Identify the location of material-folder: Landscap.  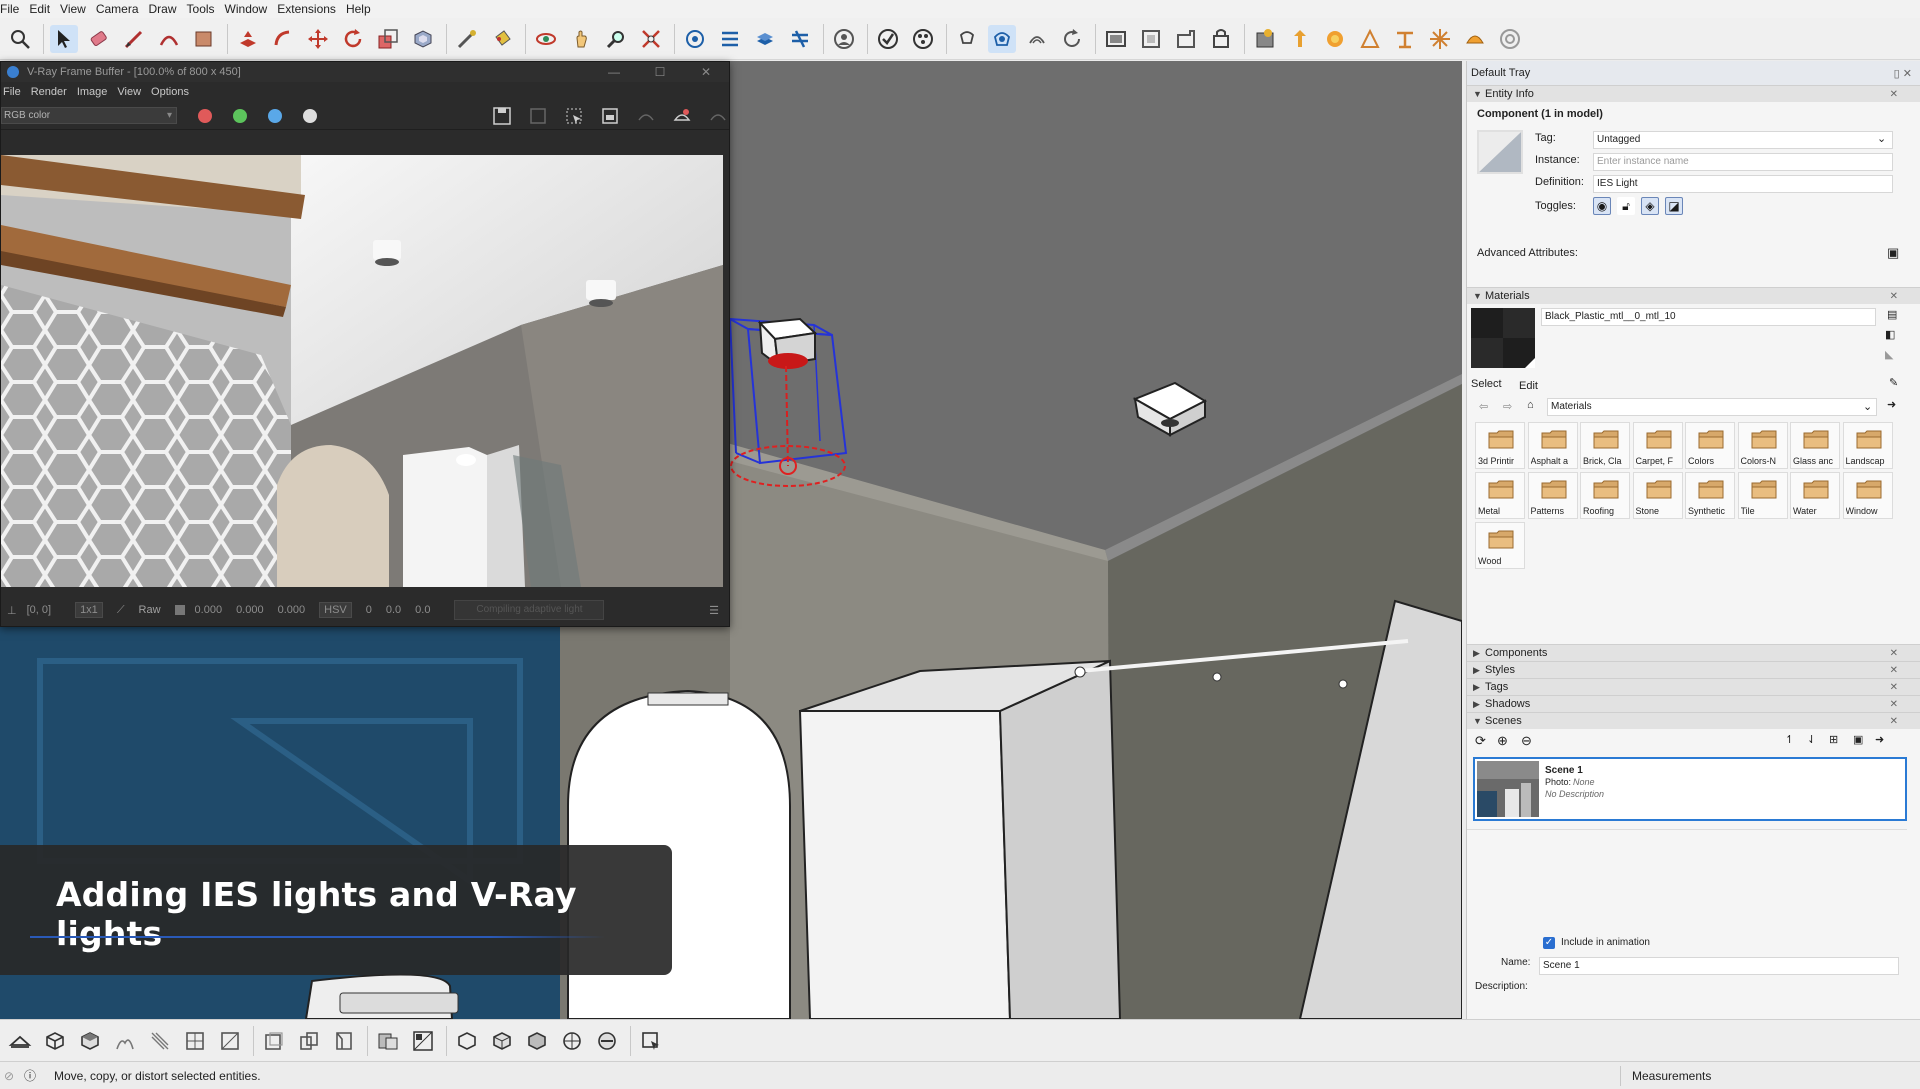
(1867, 445).